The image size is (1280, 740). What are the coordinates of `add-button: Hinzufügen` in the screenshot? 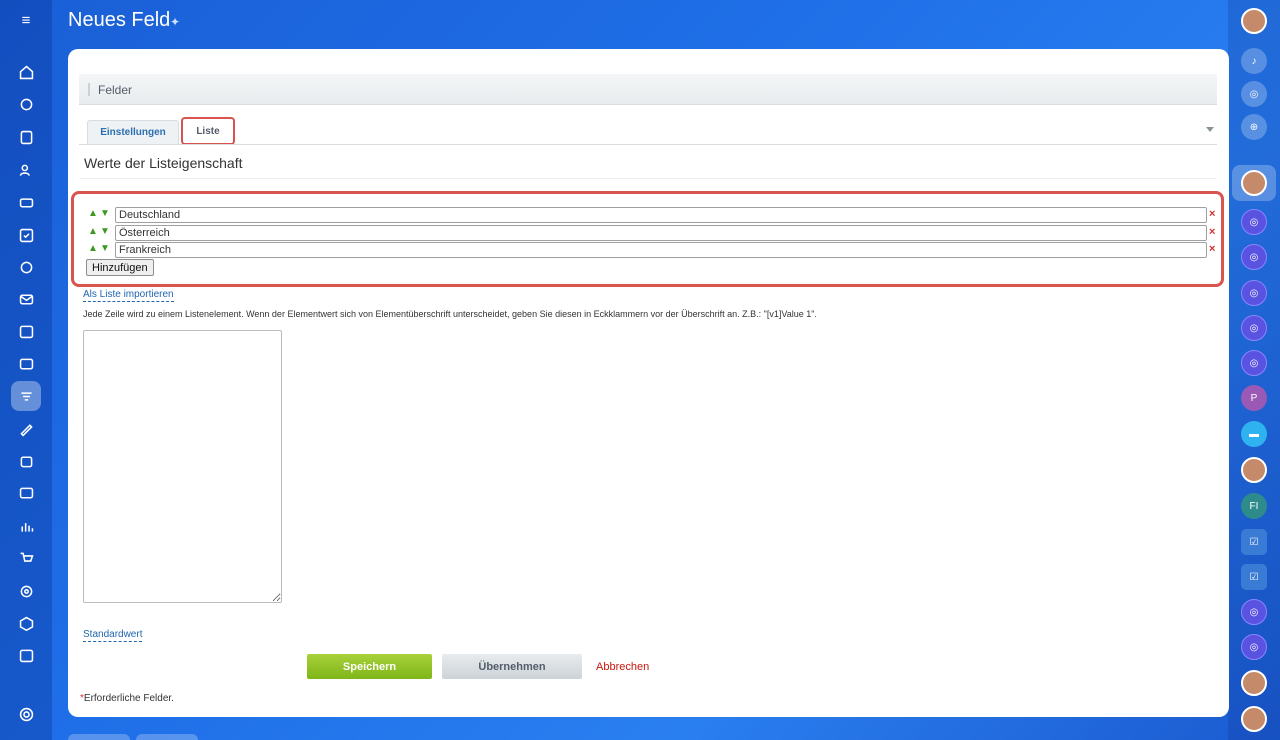 It's located at (120, 267).